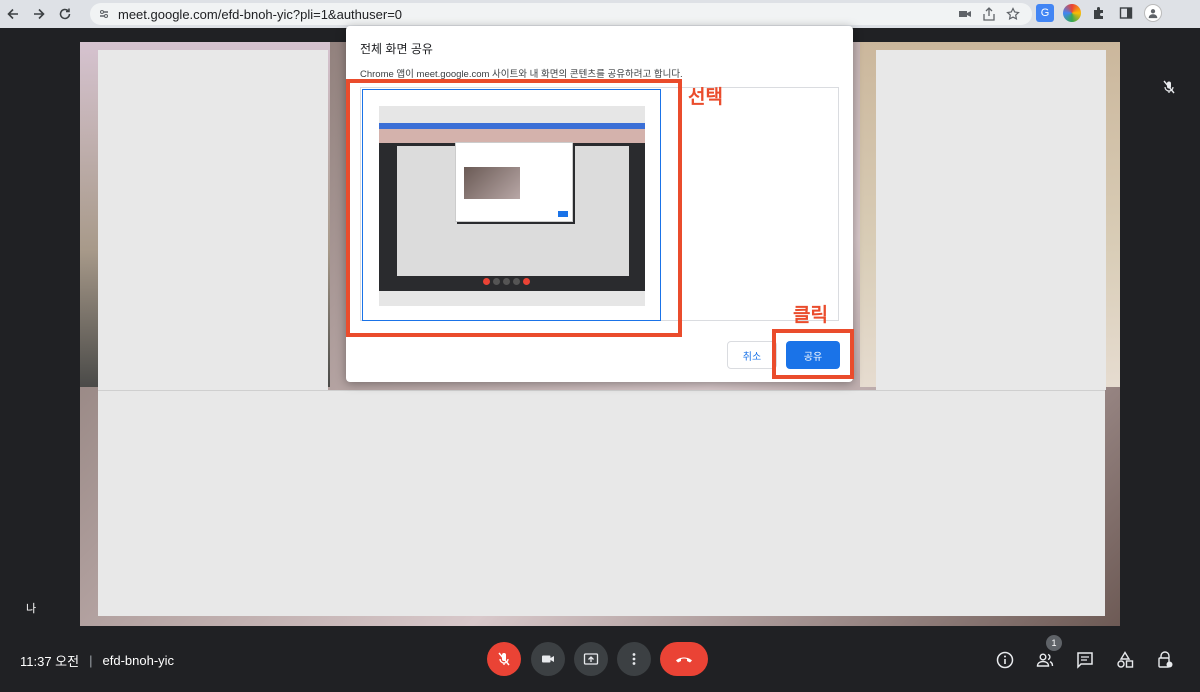 The width and height of the screenshot is (1200, 692). Describe the element at coordinates (31, 609) in the screenshot. I see `self-name-label: 나` at that location.